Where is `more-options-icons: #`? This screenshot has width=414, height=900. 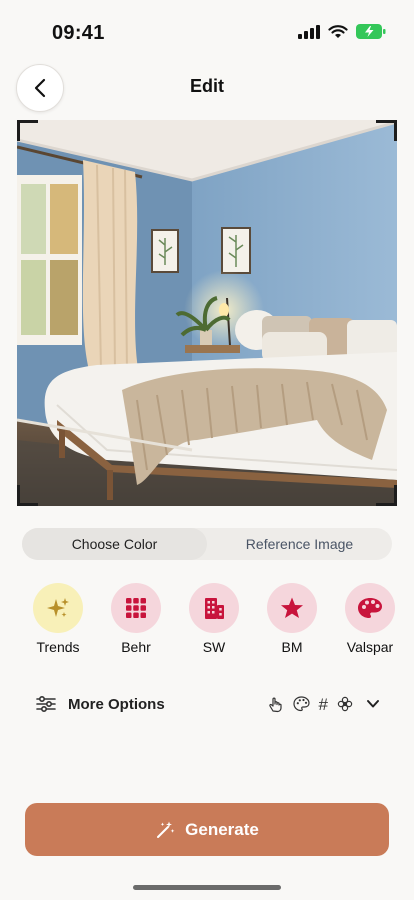
more-options-icons: # is located at coordinates (323, 704).